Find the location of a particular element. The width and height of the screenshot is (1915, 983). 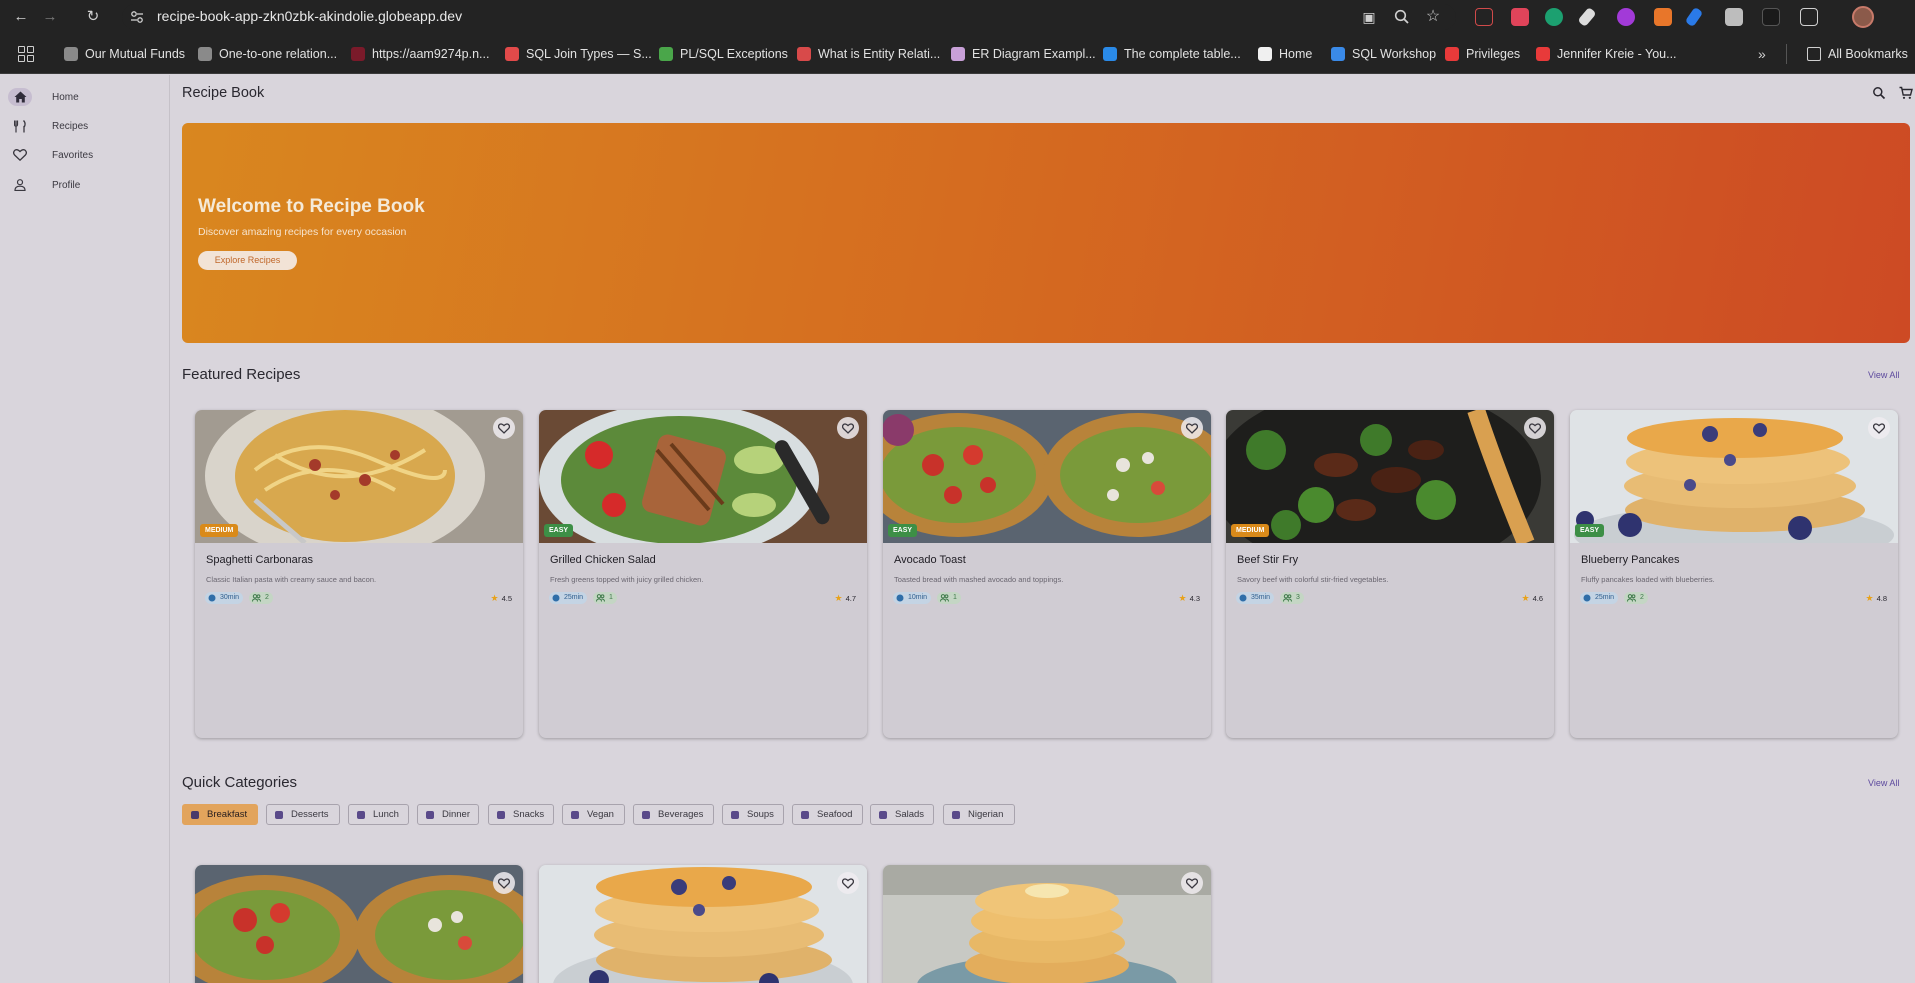

cloud-extension-icon is located at coordinates (1734, 17).